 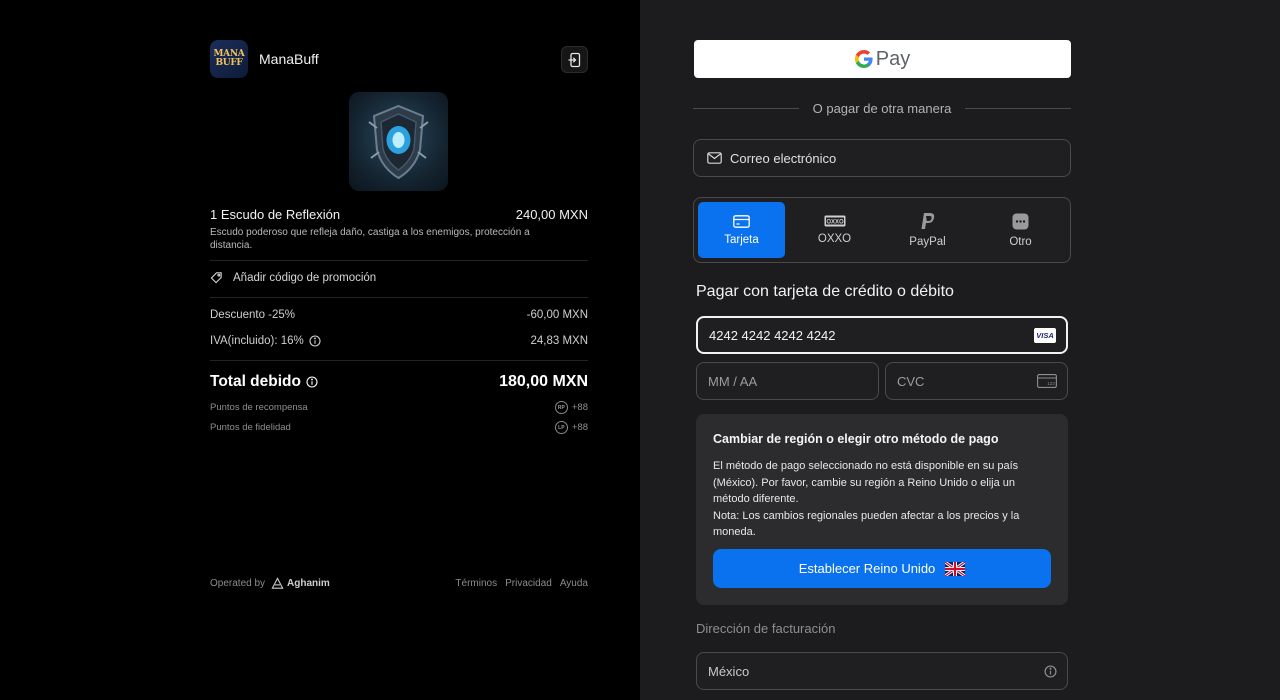 What do you see at coordinates (259, 407) in the screenshot?
I see `reward-points-label: Puntos de recompensa` at bounding box center [259, 407].